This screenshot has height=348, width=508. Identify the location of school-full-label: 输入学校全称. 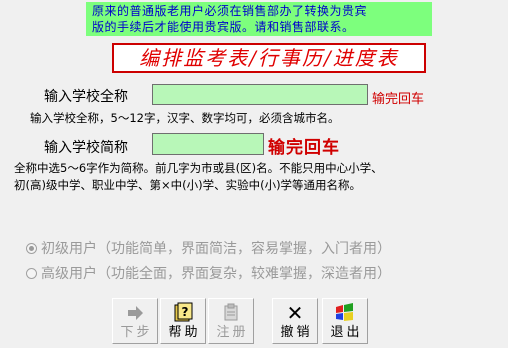
(86, 97).